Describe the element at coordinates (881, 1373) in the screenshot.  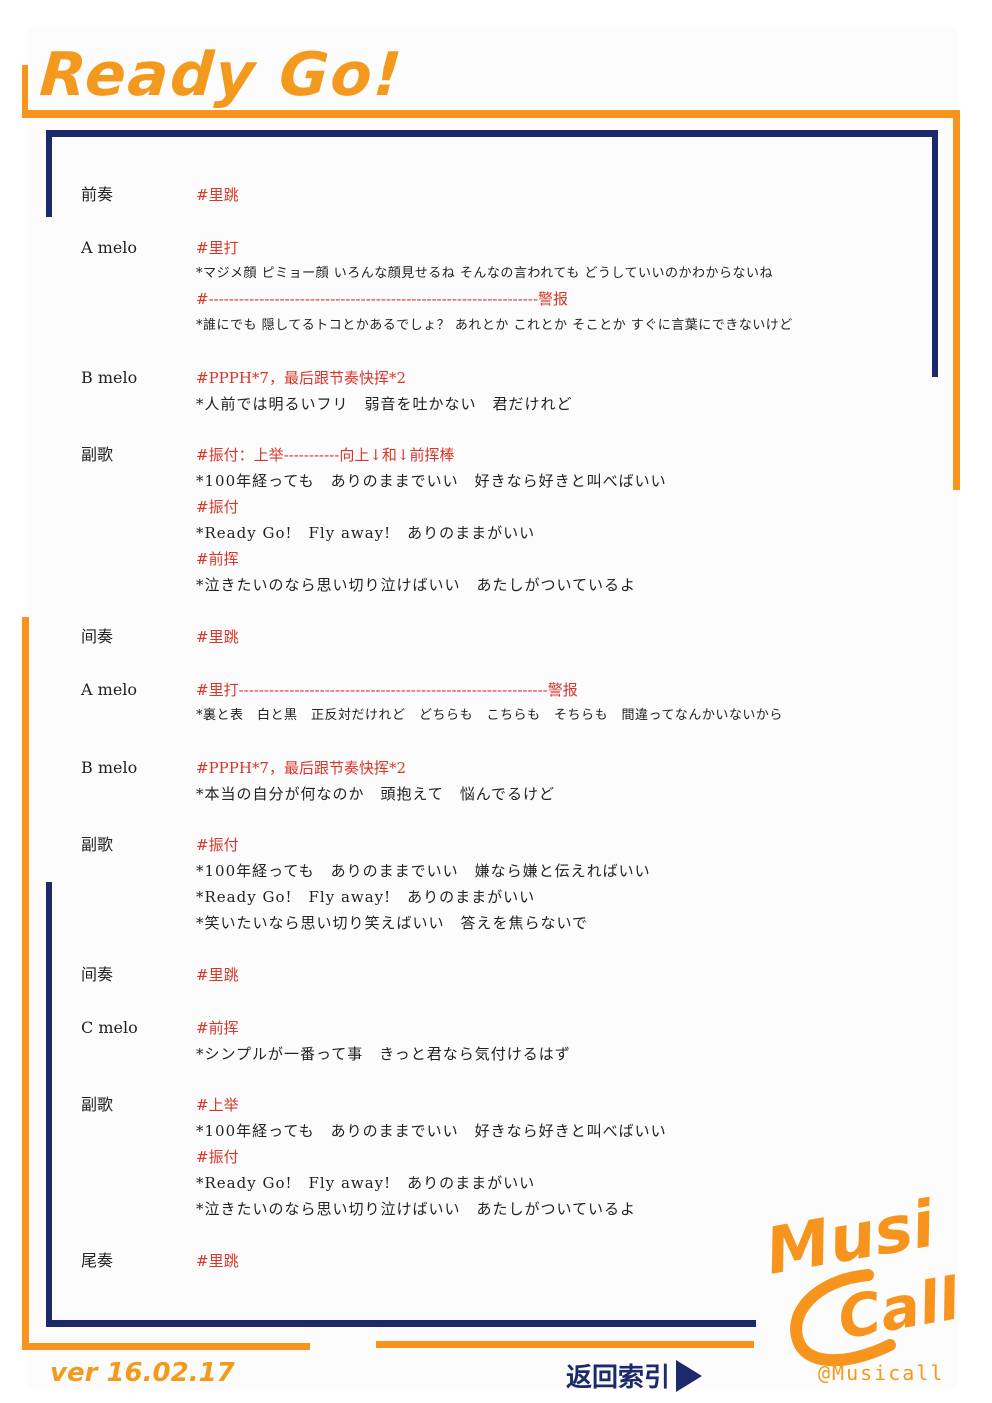
I see `musicall-handle: @Musicall` at that location.